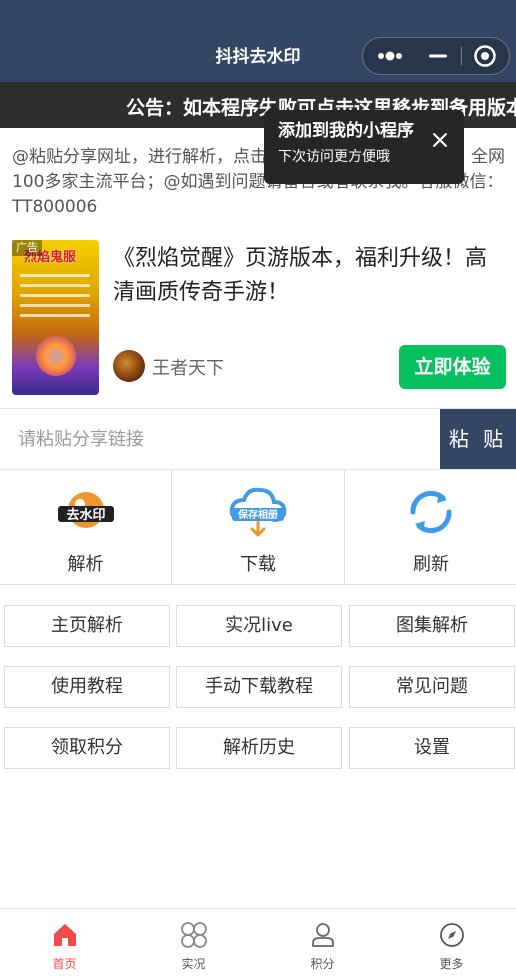 The width and height of the screenshot is (516, 976). Describe the element at coordinates (56, 356) in the screenshot. I see `ad-image-character` at that location.